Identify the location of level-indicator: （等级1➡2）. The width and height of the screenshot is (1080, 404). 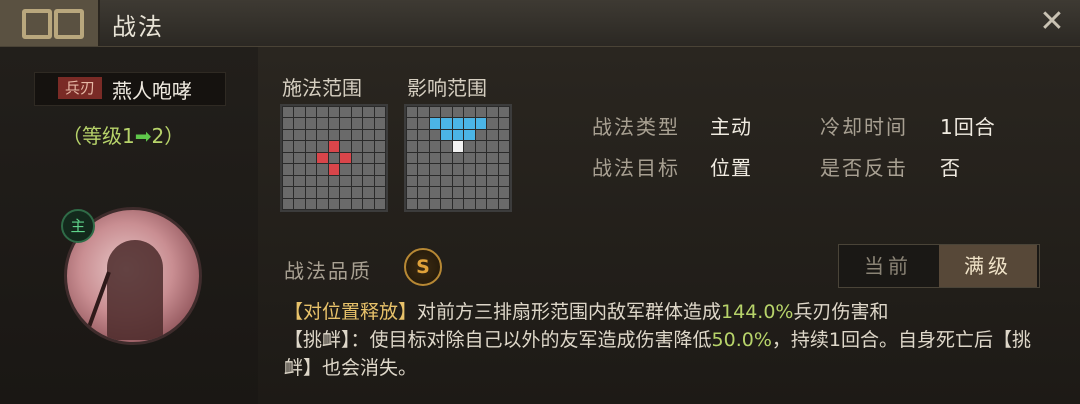
(123, 134).